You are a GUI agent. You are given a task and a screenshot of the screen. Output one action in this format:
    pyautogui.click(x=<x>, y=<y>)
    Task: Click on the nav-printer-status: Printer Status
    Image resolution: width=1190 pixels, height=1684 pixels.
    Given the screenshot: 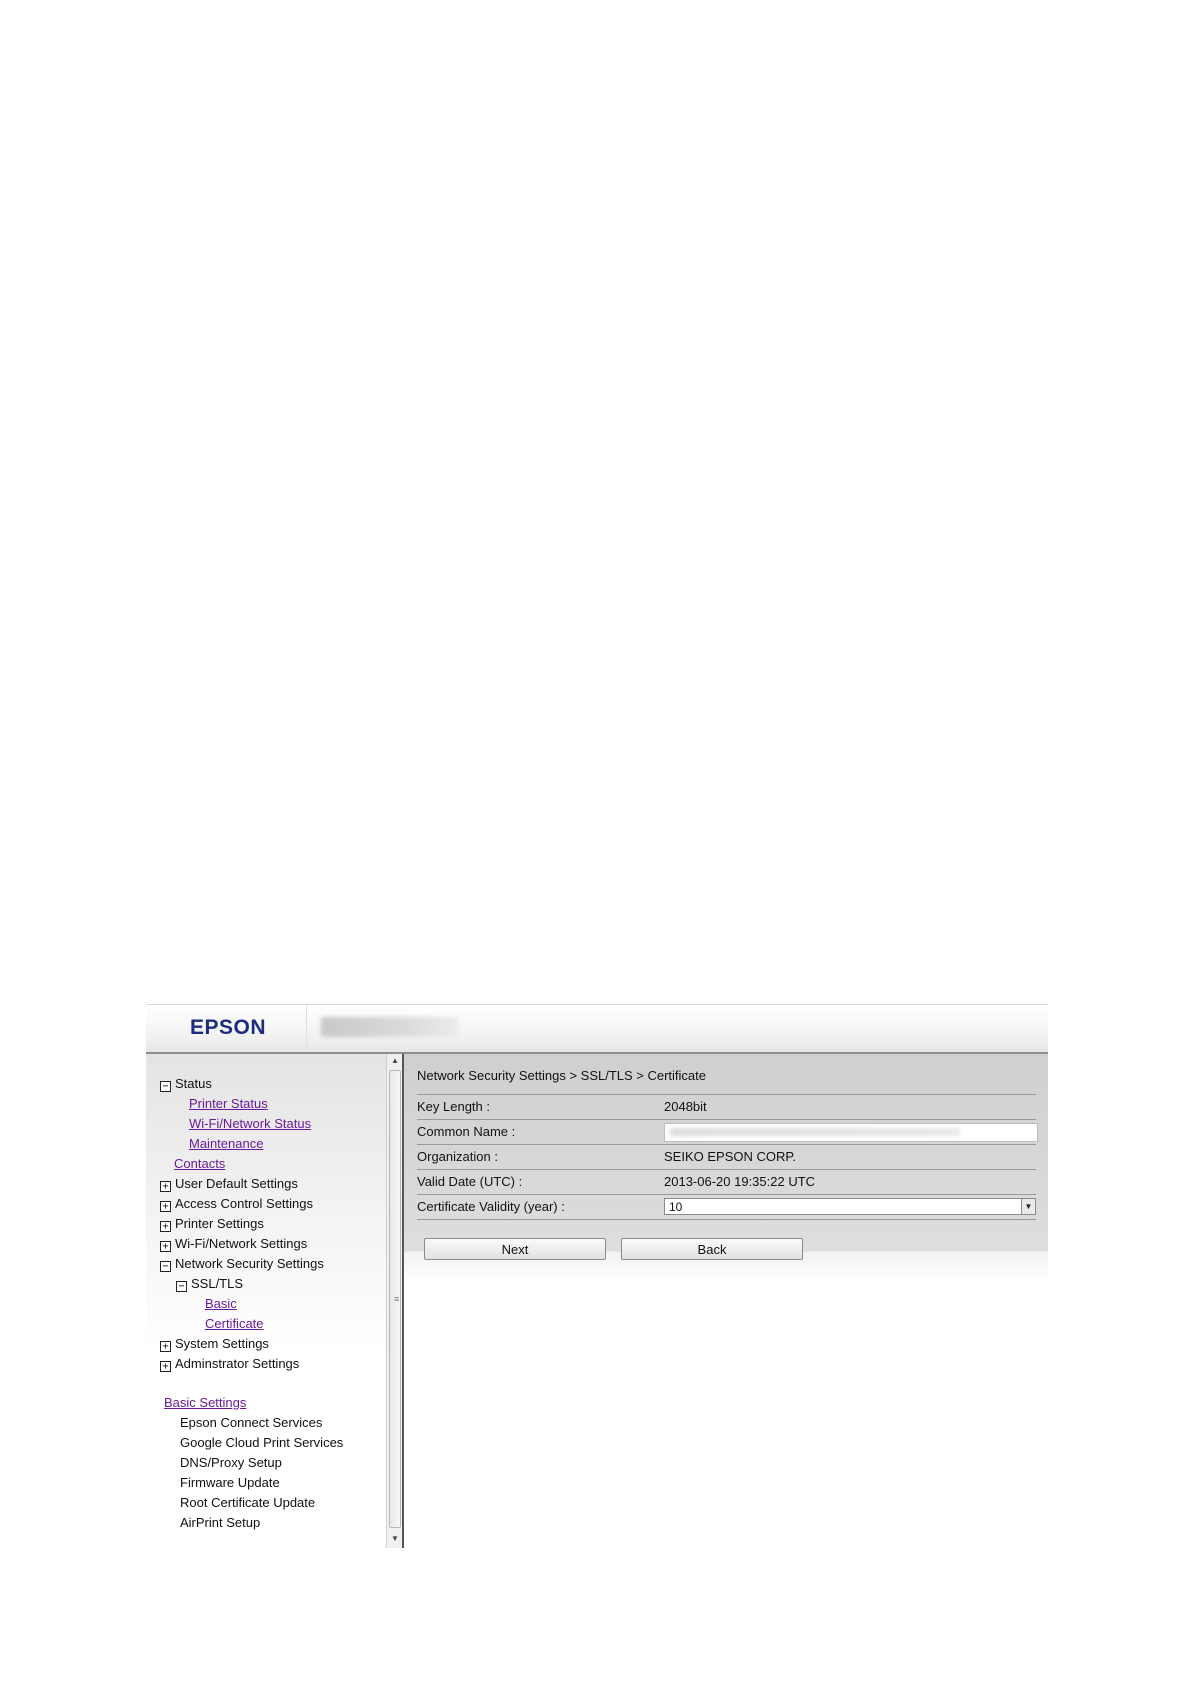 What is the action you would take?
    pyautogui.click(x=228, y=1104)
    